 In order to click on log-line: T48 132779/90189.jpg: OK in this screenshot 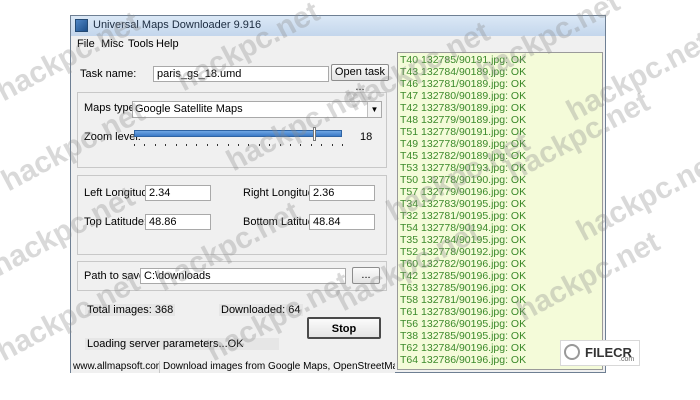, I will do `click(463, 120)`.